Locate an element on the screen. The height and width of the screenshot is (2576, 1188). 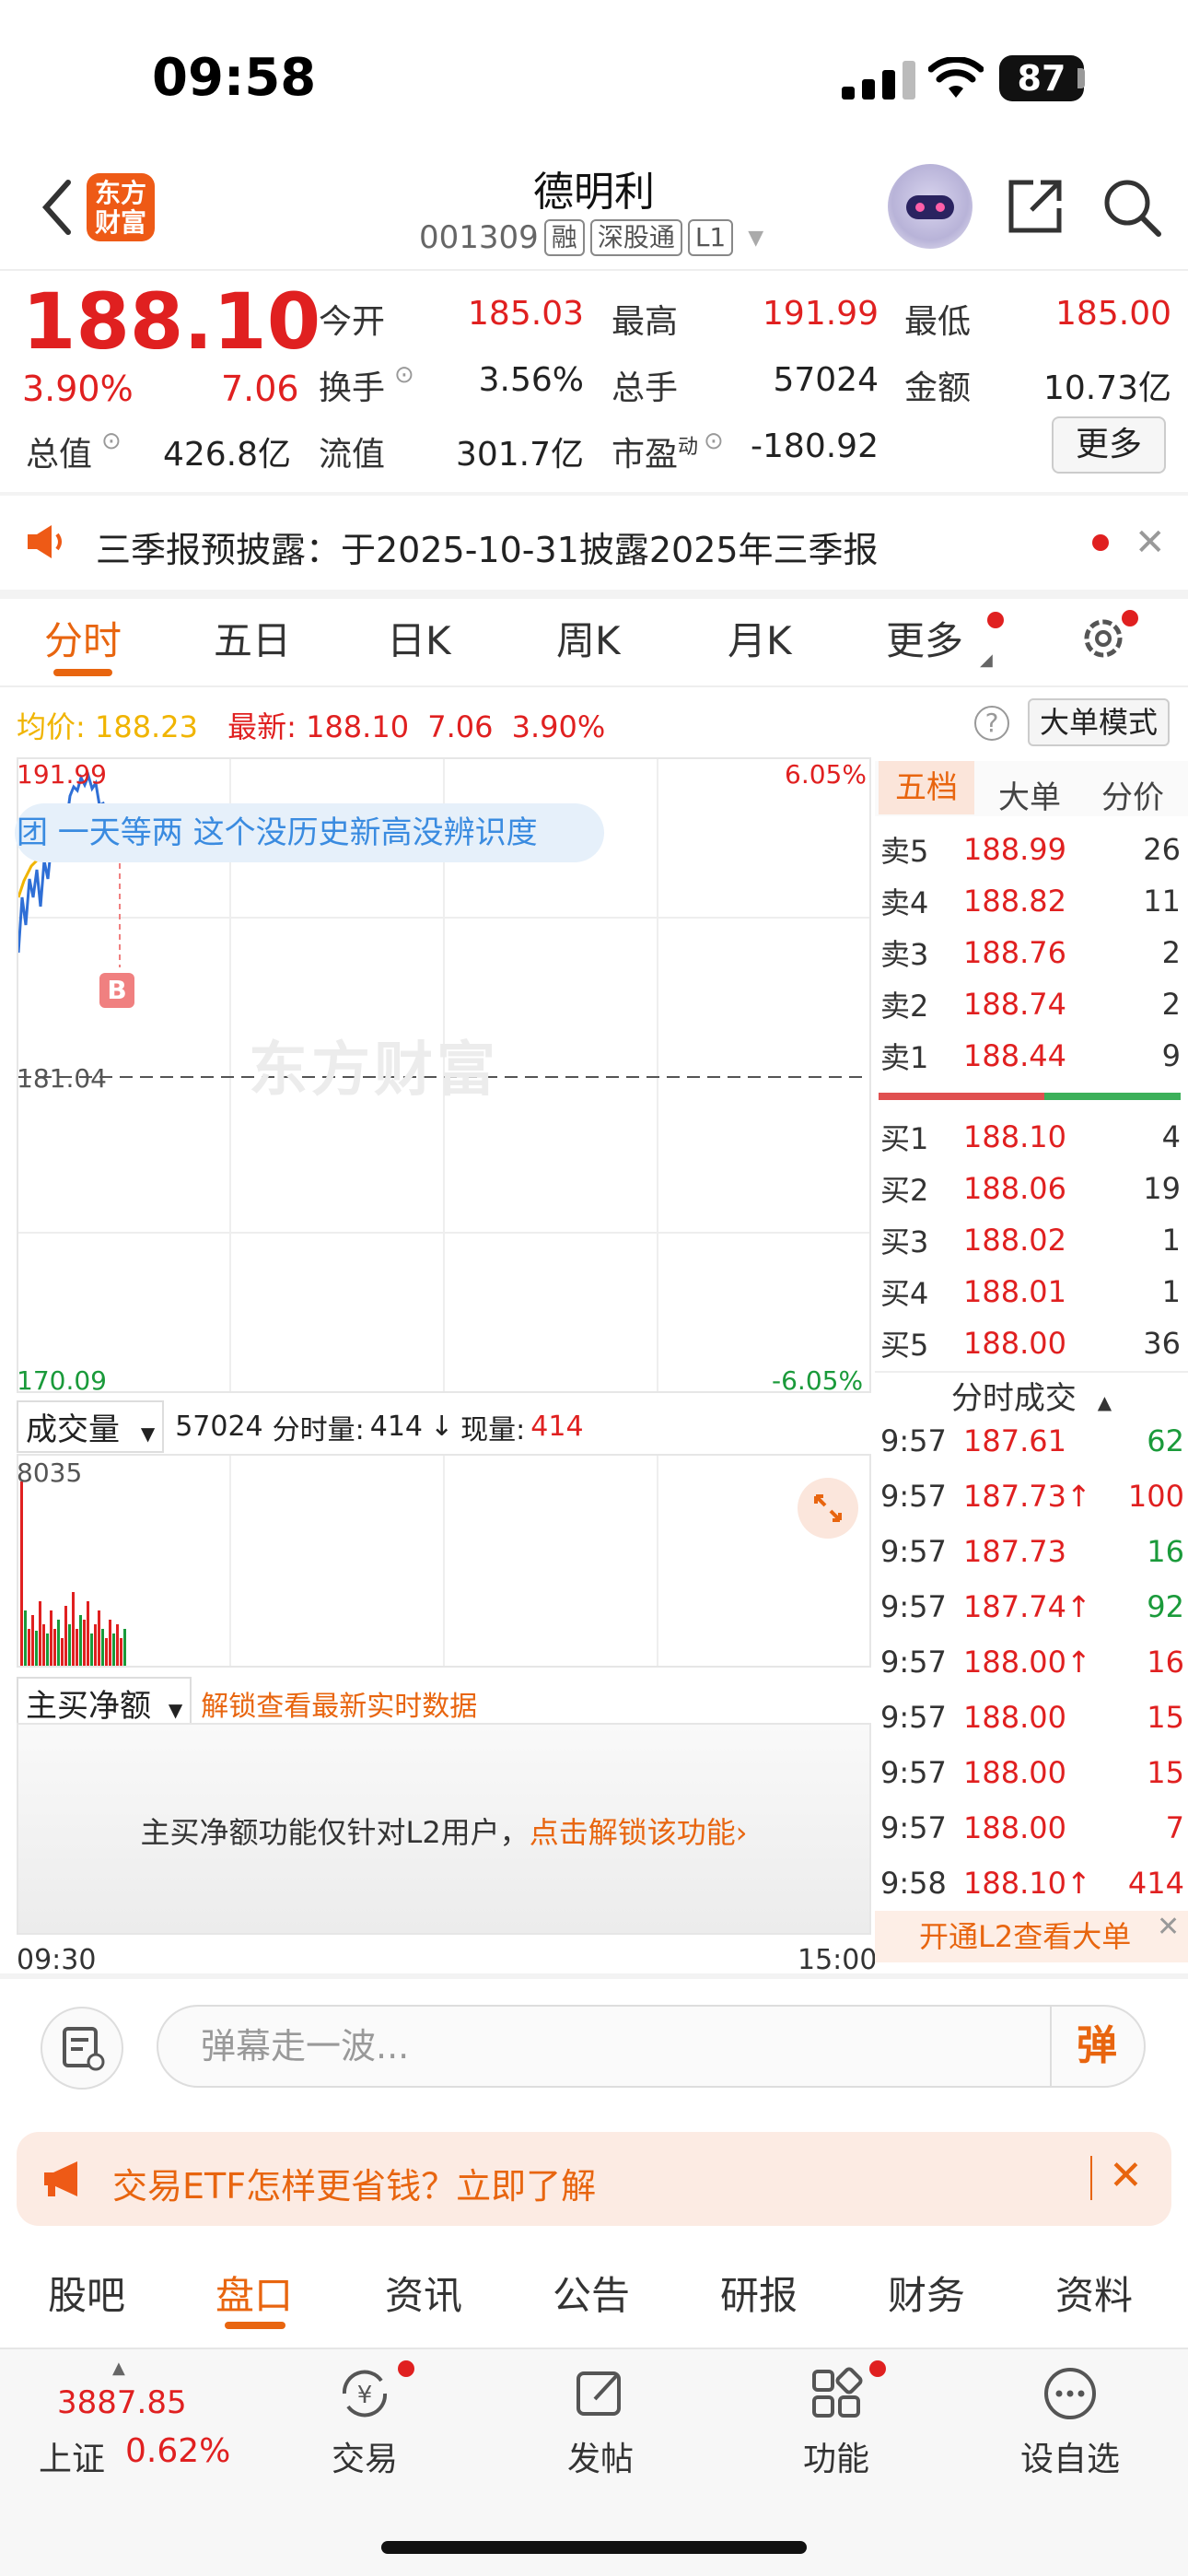
tick-row: 9:58 188.10↑ 414 is located at coordinates (1032, 1883).